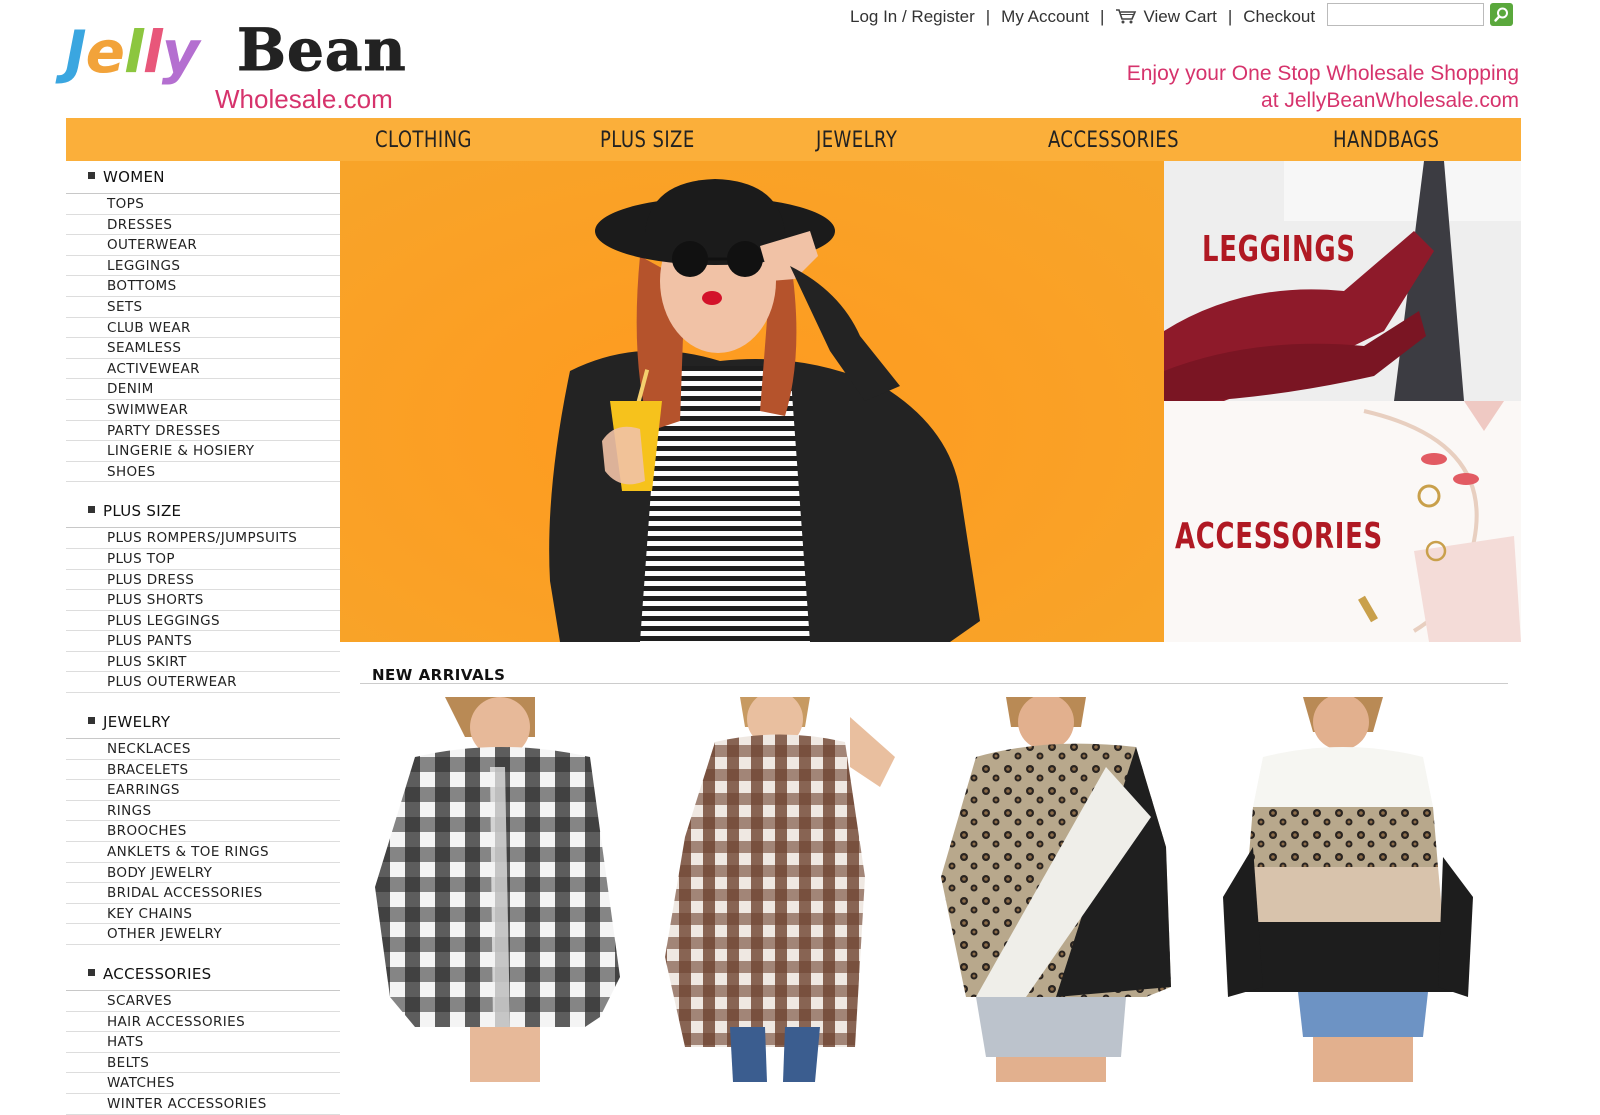  I want to click on sidebar-item-winter-accessories: WINTER ACCESSORIES, so click(203, 1104).